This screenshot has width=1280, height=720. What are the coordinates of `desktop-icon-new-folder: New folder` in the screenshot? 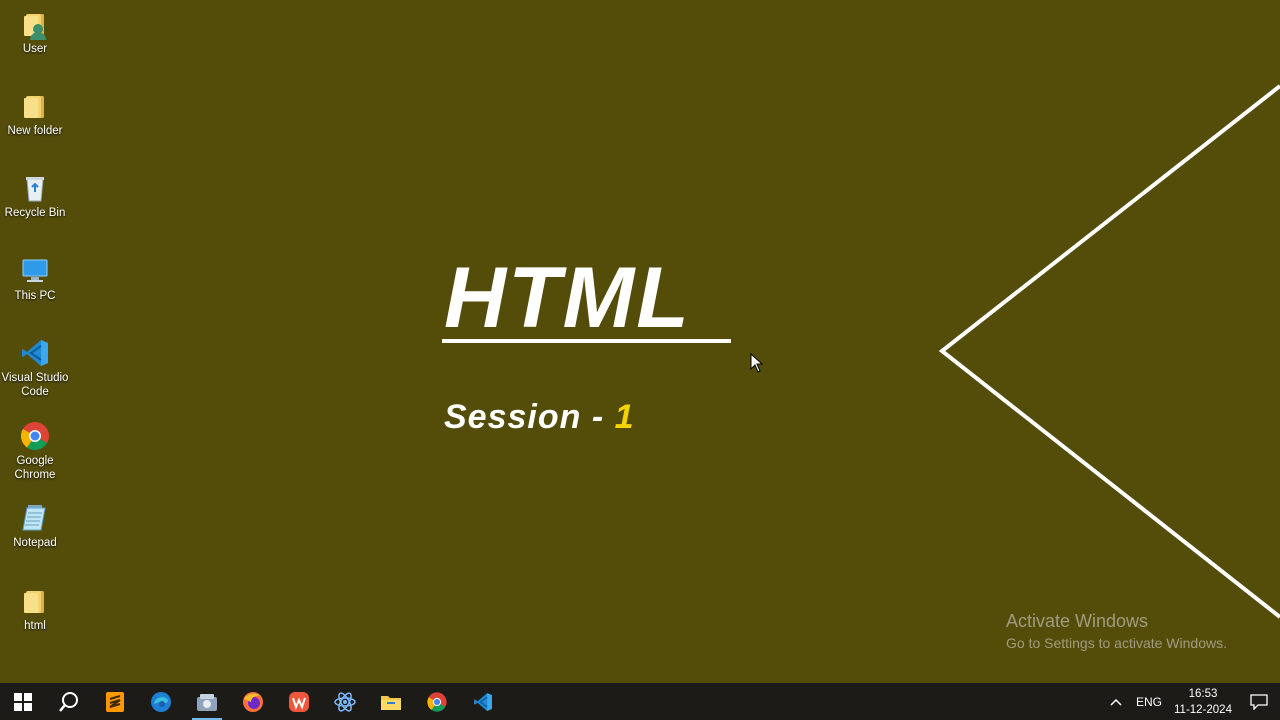 It's located at (35, 114).